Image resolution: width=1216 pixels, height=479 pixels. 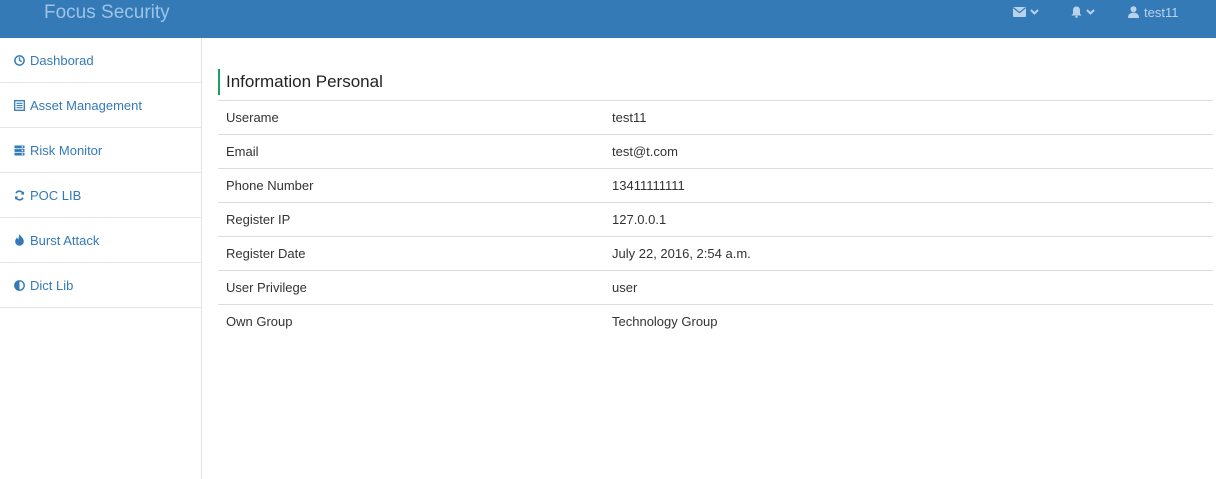 I want to click on field-label: Register IP, so click(x=258, y=219).